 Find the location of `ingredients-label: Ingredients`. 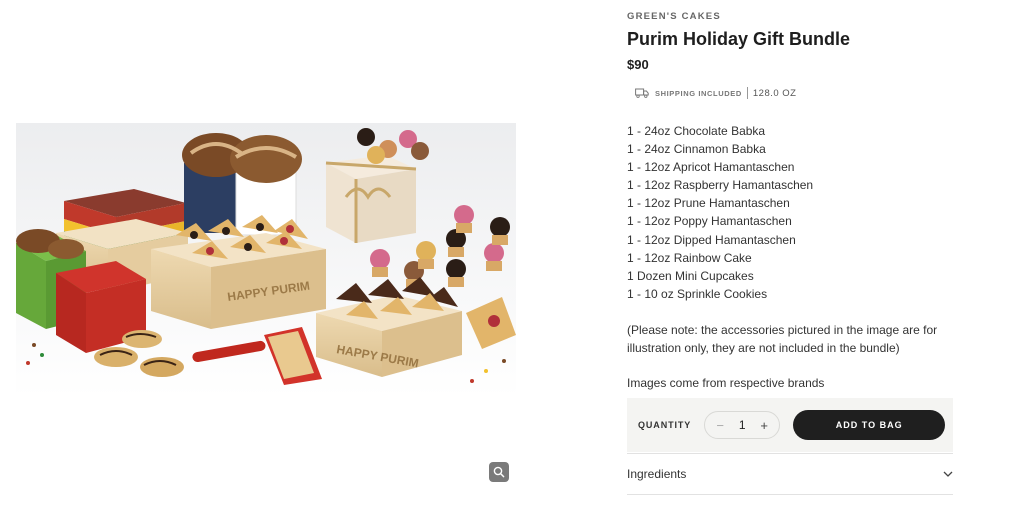

ingredients-label: Ingredients is located at coordinates (657, 474).